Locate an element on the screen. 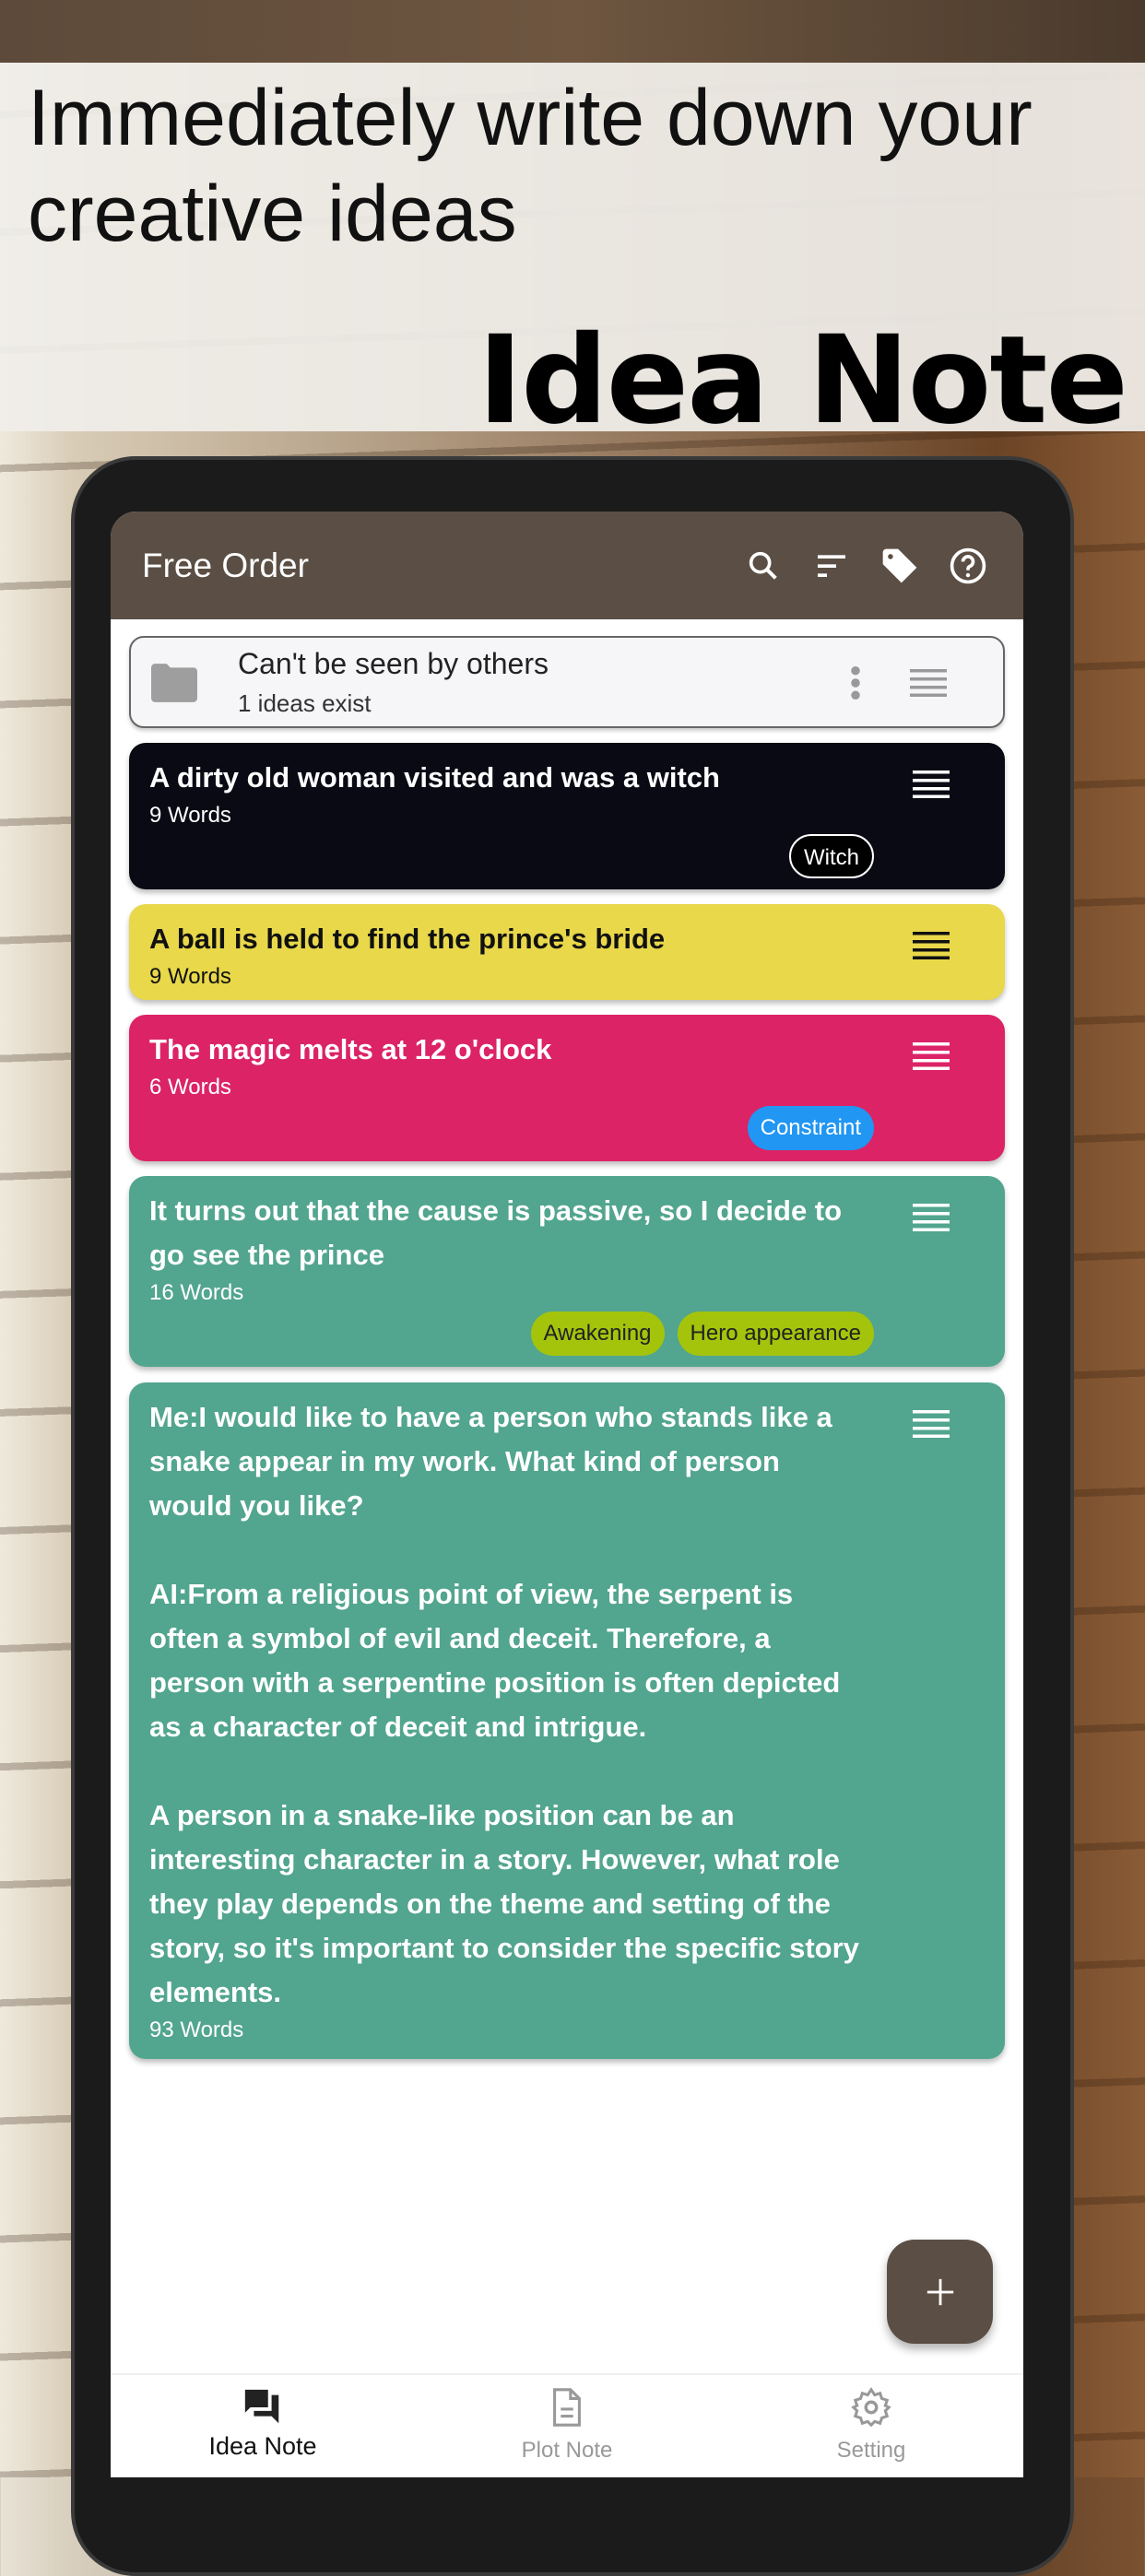 The height and width of the screenshot is (2576, 1145). word-count: 93 Words is located at coordinates (196, 2029).